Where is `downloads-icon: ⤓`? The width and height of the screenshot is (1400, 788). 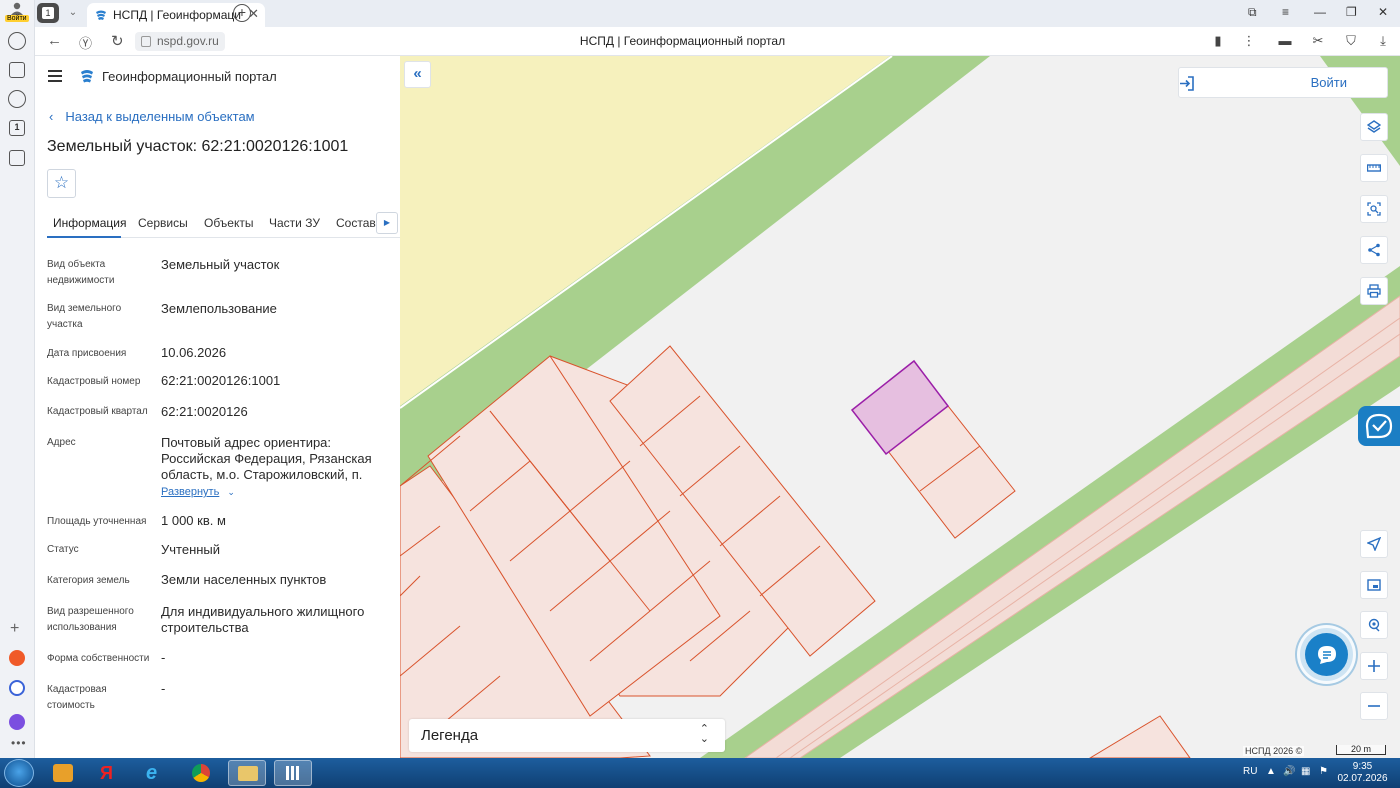
downloads-icon: ⤓ is located at coordinates (1383, 41).